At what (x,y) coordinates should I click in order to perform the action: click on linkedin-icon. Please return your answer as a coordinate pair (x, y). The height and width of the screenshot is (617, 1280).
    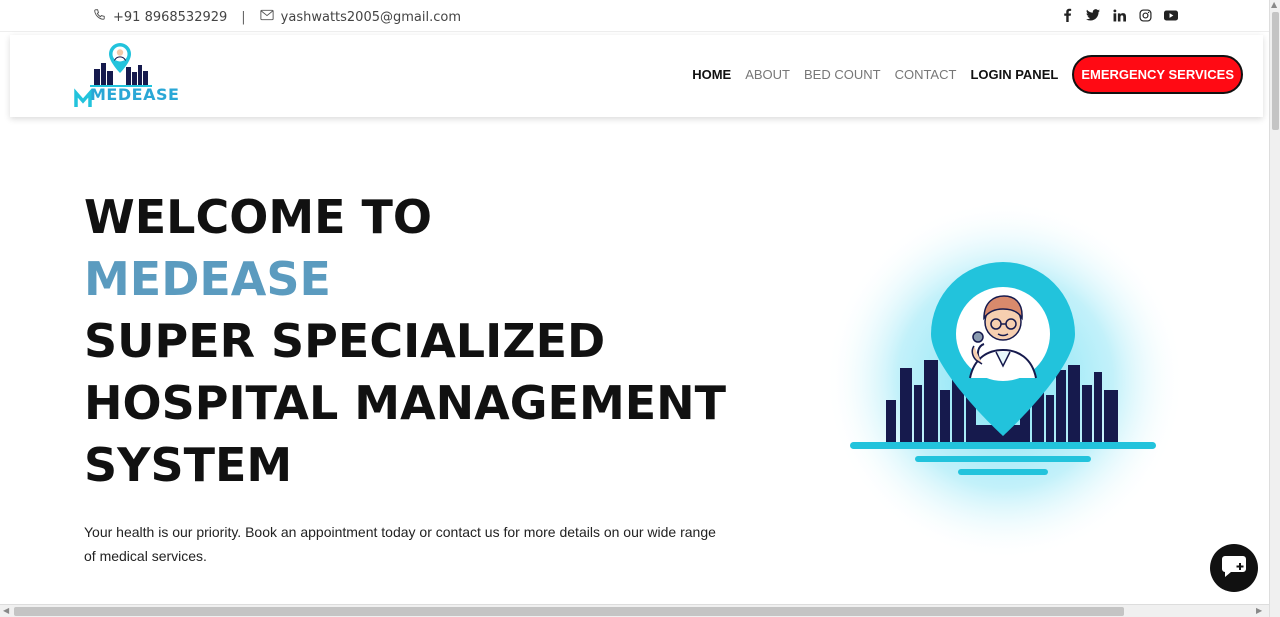
    Looking at the image, I should click on (1119, 15).